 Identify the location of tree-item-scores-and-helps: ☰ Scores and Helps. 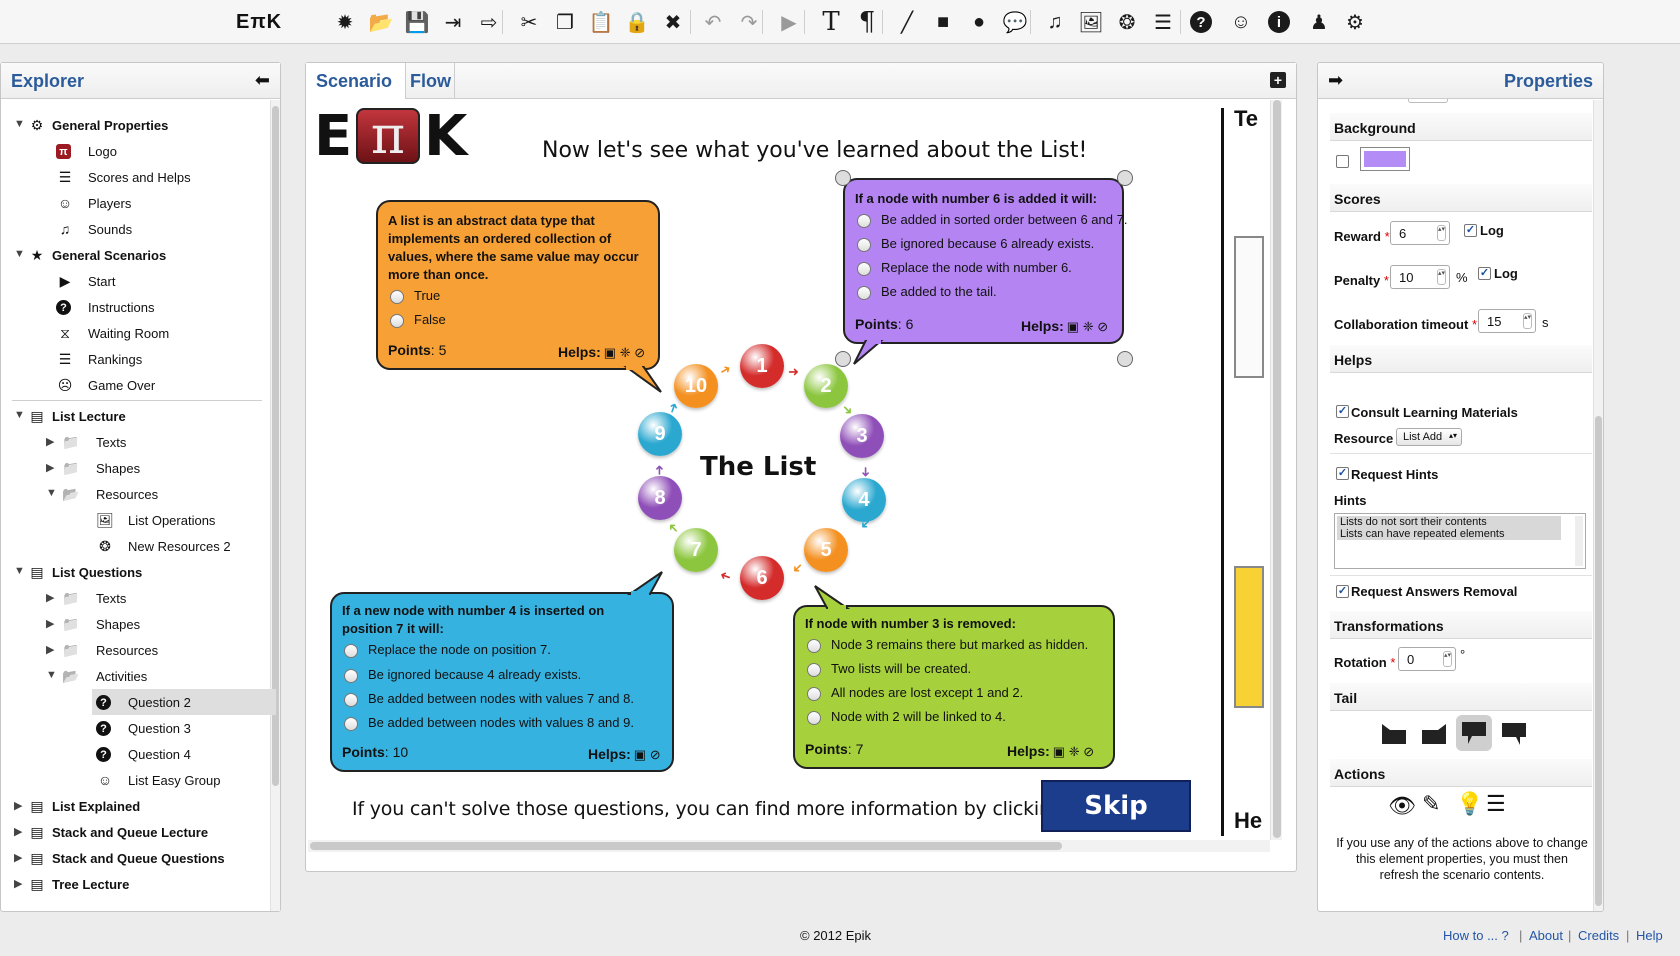
(142, 177).